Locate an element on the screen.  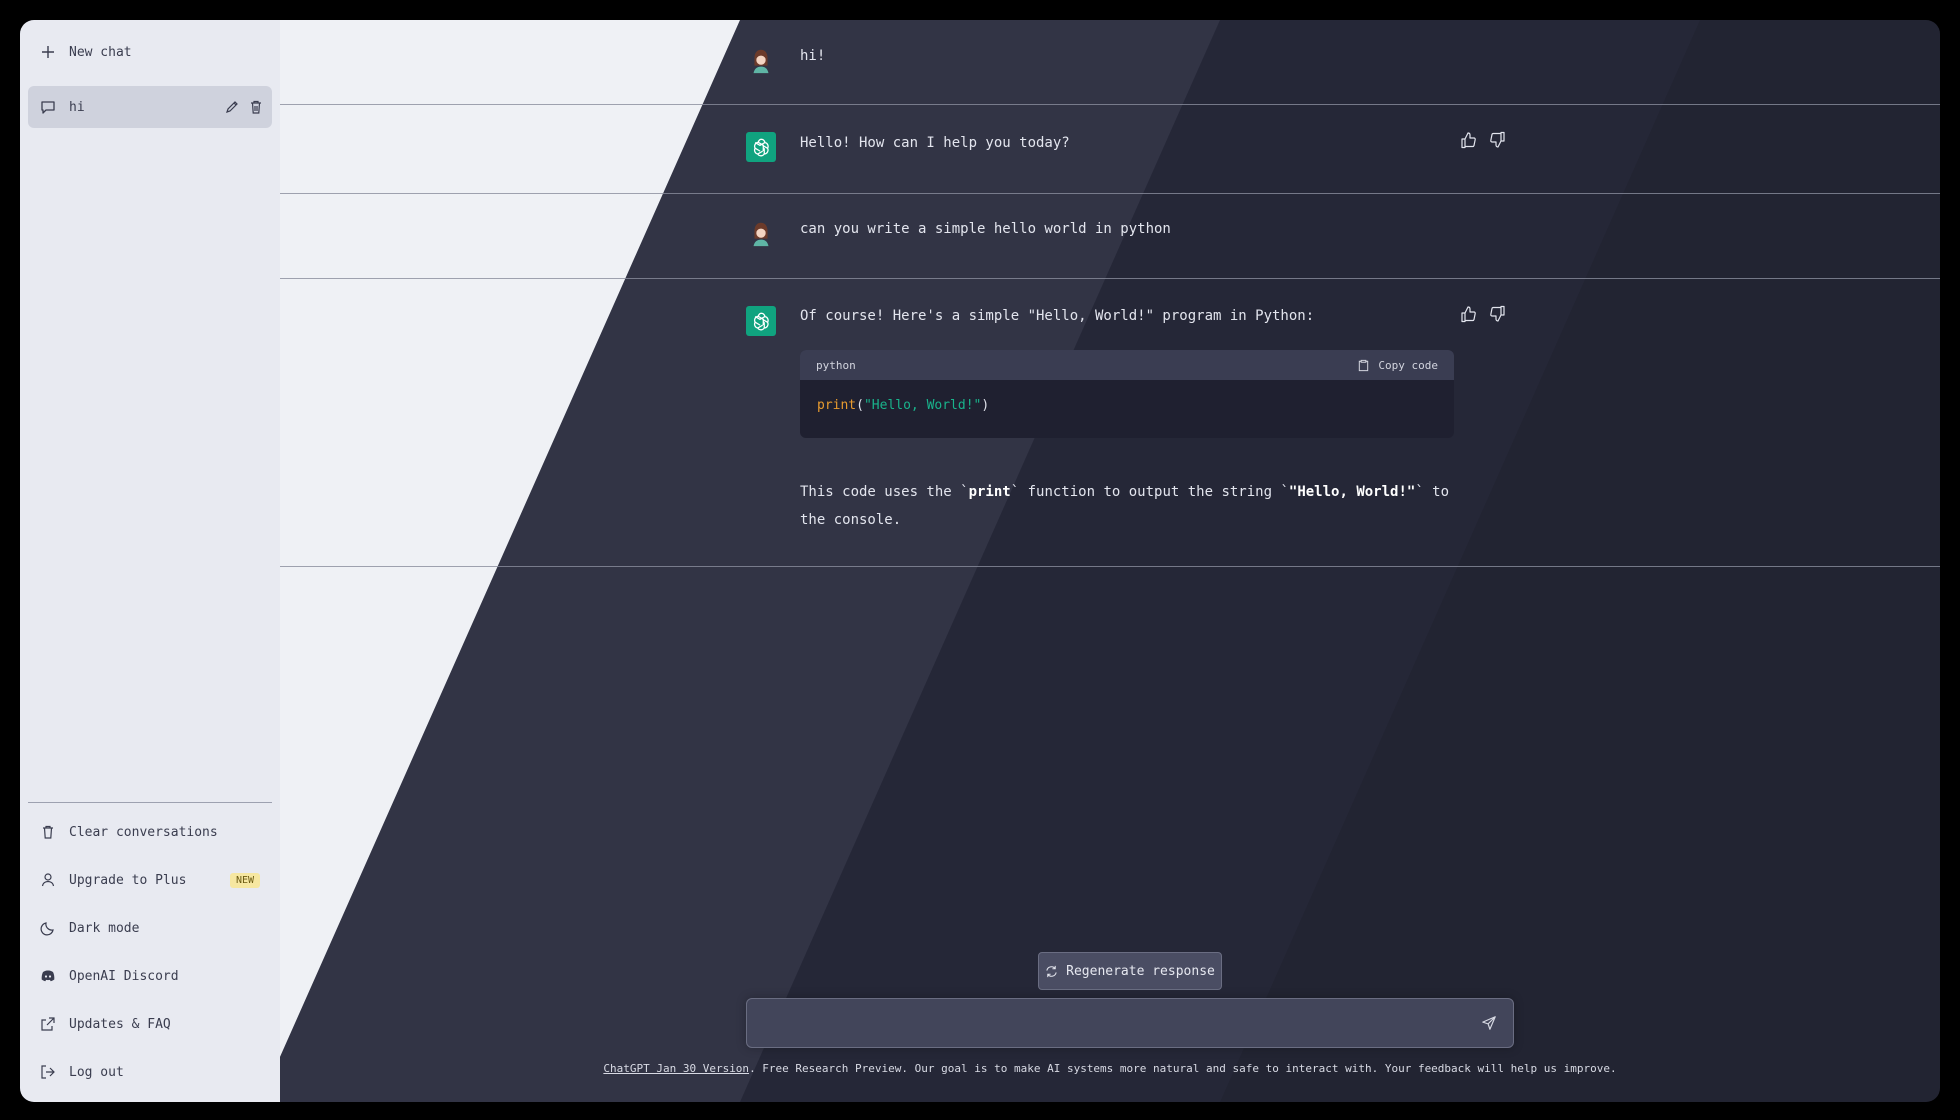
copy-code-button: Copy code is located at coordinates (1397, 365).